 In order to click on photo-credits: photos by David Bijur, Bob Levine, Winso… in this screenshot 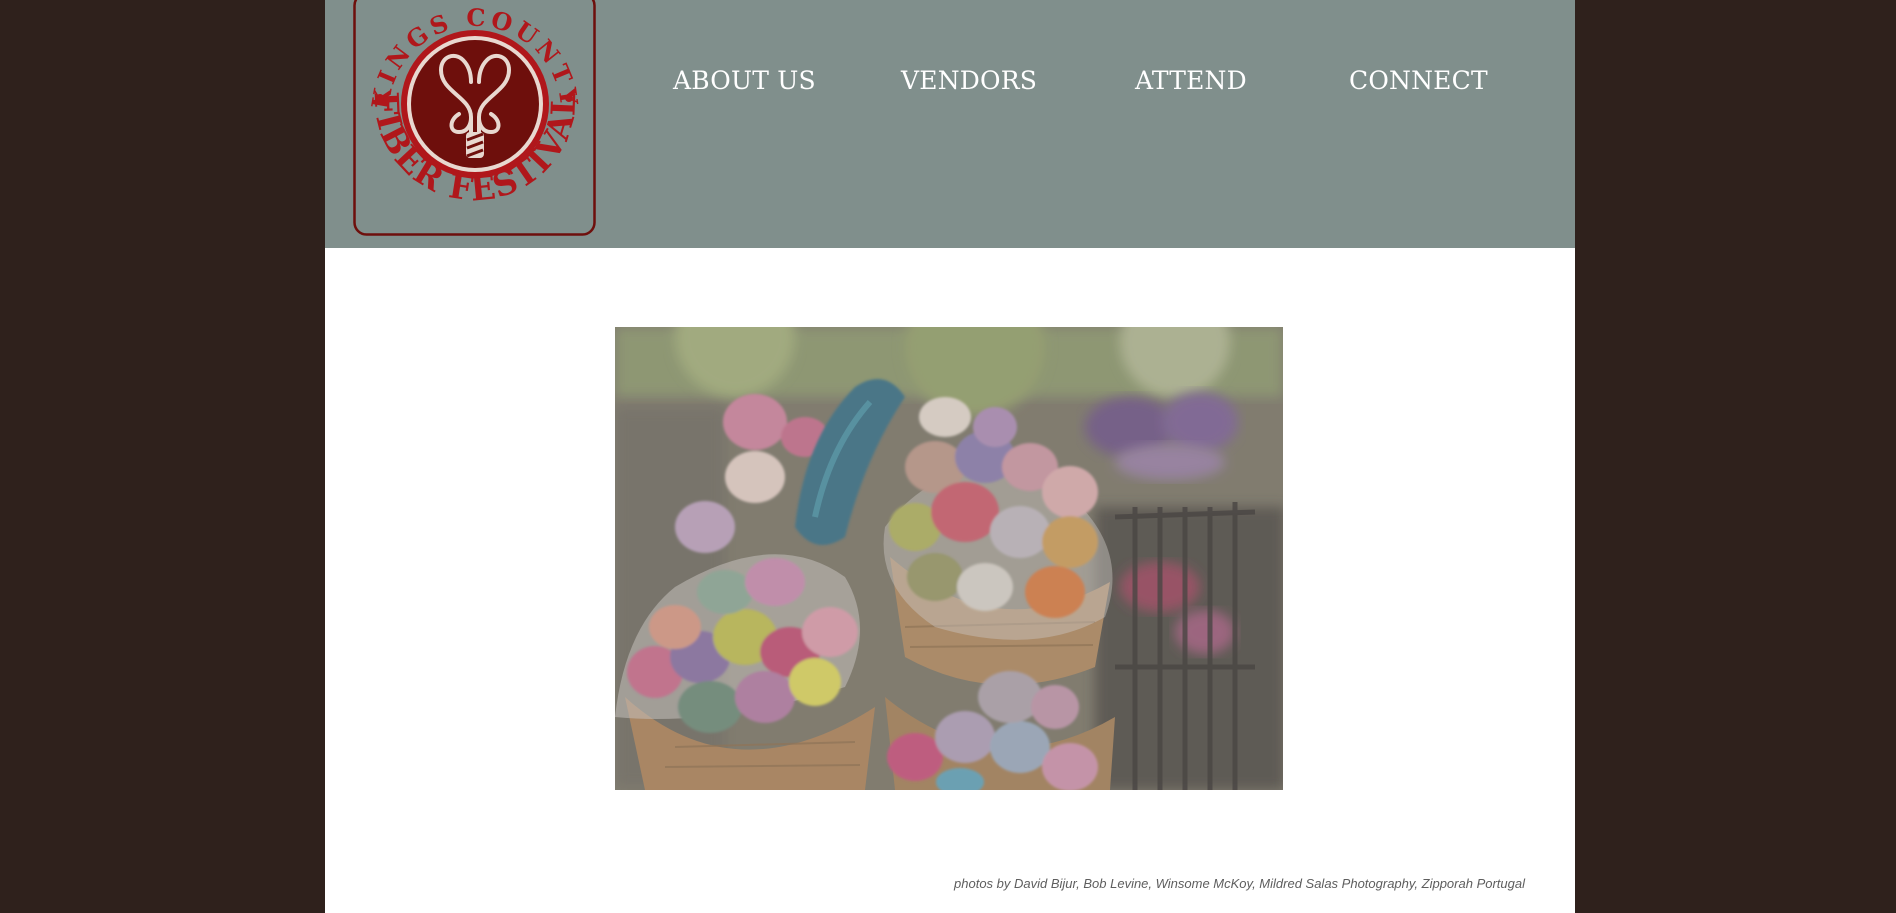, I will do `click(1239, 883)`.